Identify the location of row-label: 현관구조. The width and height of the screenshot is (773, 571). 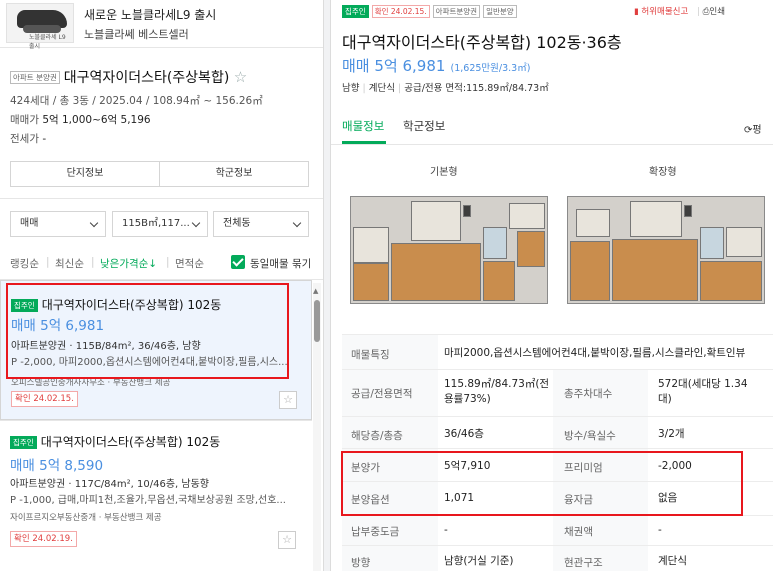
(583, 563).